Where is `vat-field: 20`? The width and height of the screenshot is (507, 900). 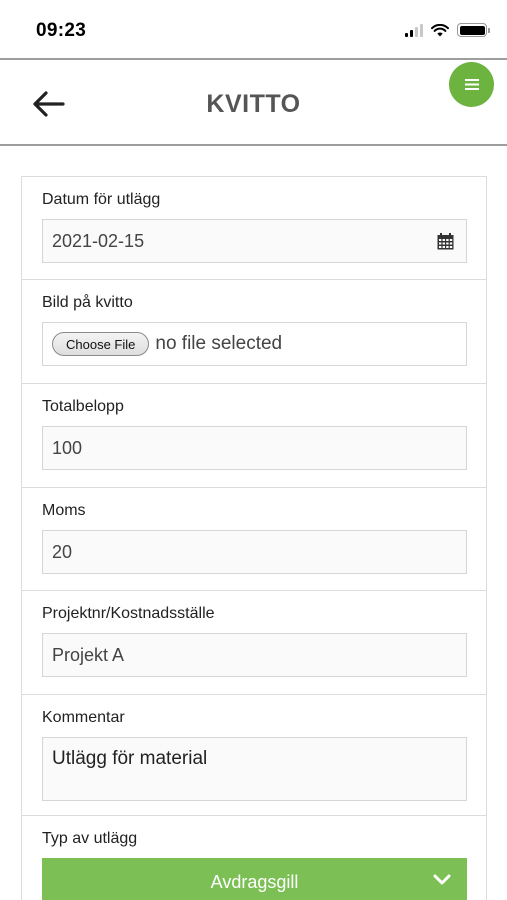
vat-field: 20 is located at coordinates (254, 552).